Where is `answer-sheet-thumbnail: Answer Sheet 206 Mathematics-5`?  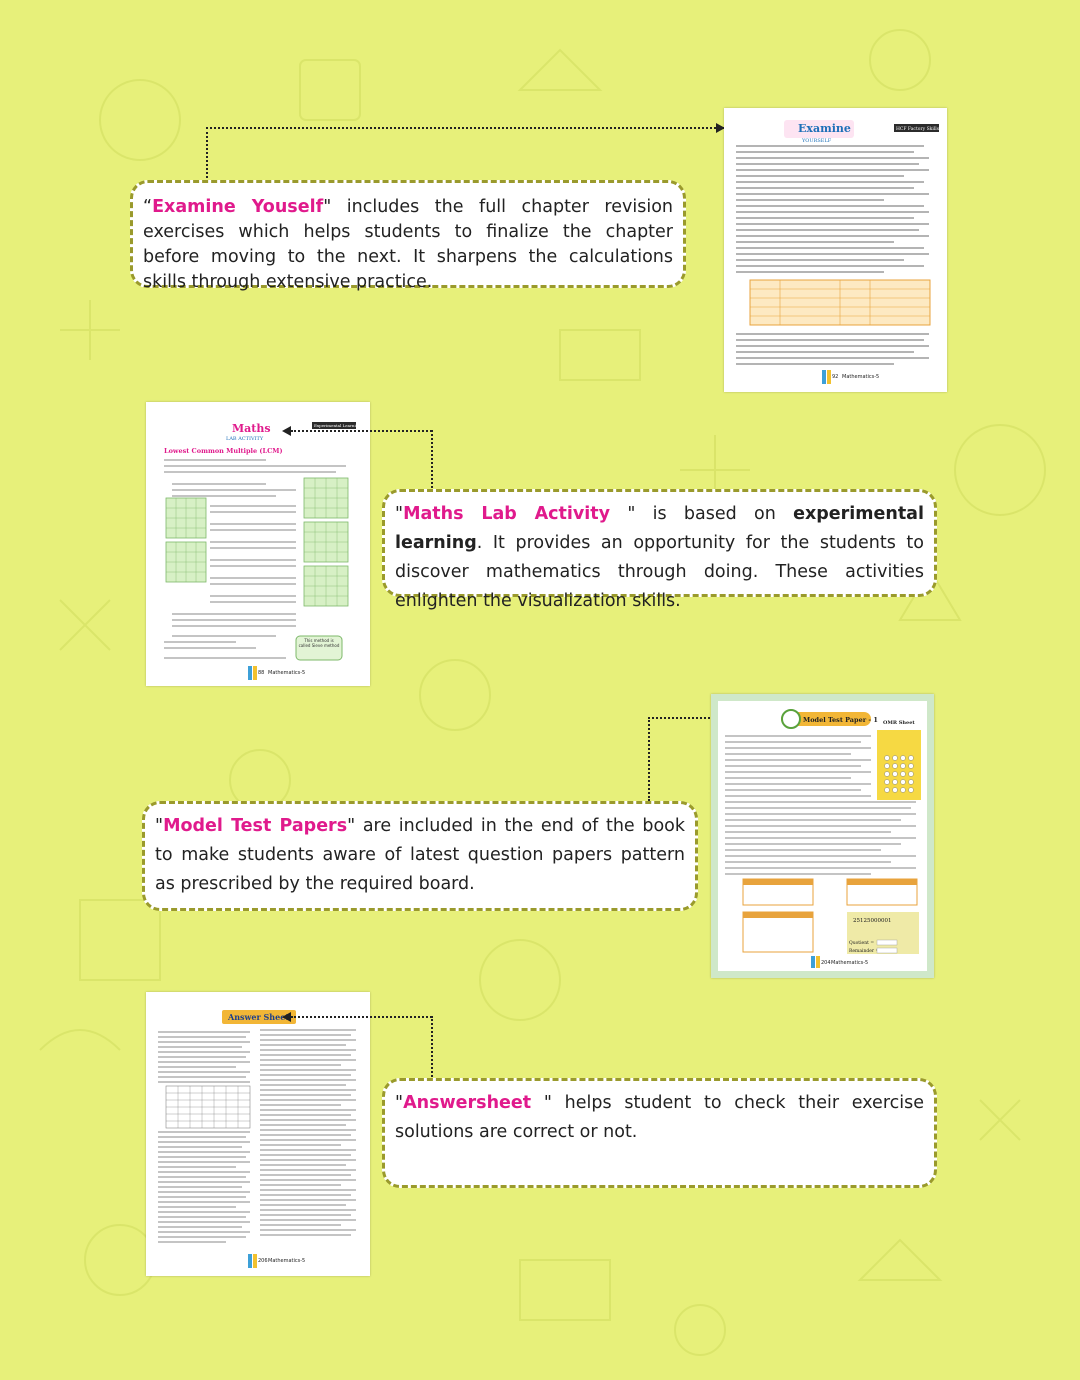 answer-sheet-thumbnail: Answer Sheet 206 Mathematics-5 is located at coordinates (258, 1134).